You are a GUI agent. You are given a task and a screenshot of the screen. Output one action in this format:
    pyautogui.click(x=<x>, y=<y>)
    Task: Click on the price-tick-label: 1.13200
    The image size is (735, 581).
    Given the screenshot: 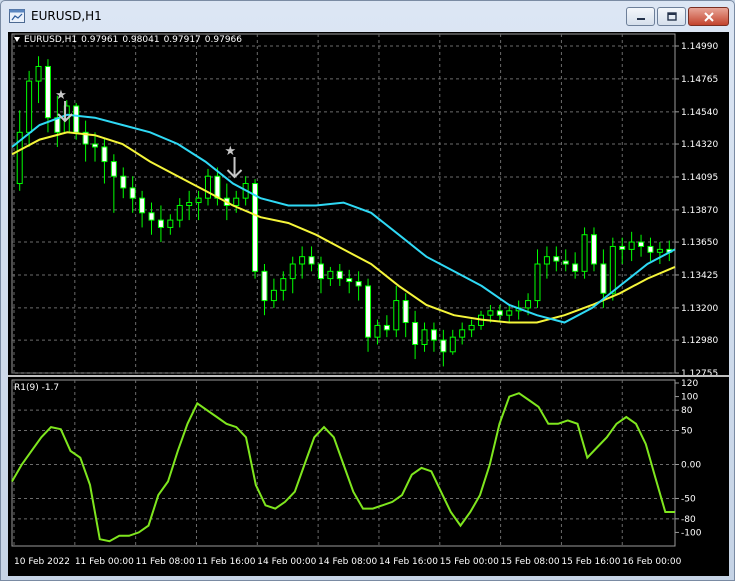 What is the action you would take?
    pyautogui.click(x=699, y=309)
    